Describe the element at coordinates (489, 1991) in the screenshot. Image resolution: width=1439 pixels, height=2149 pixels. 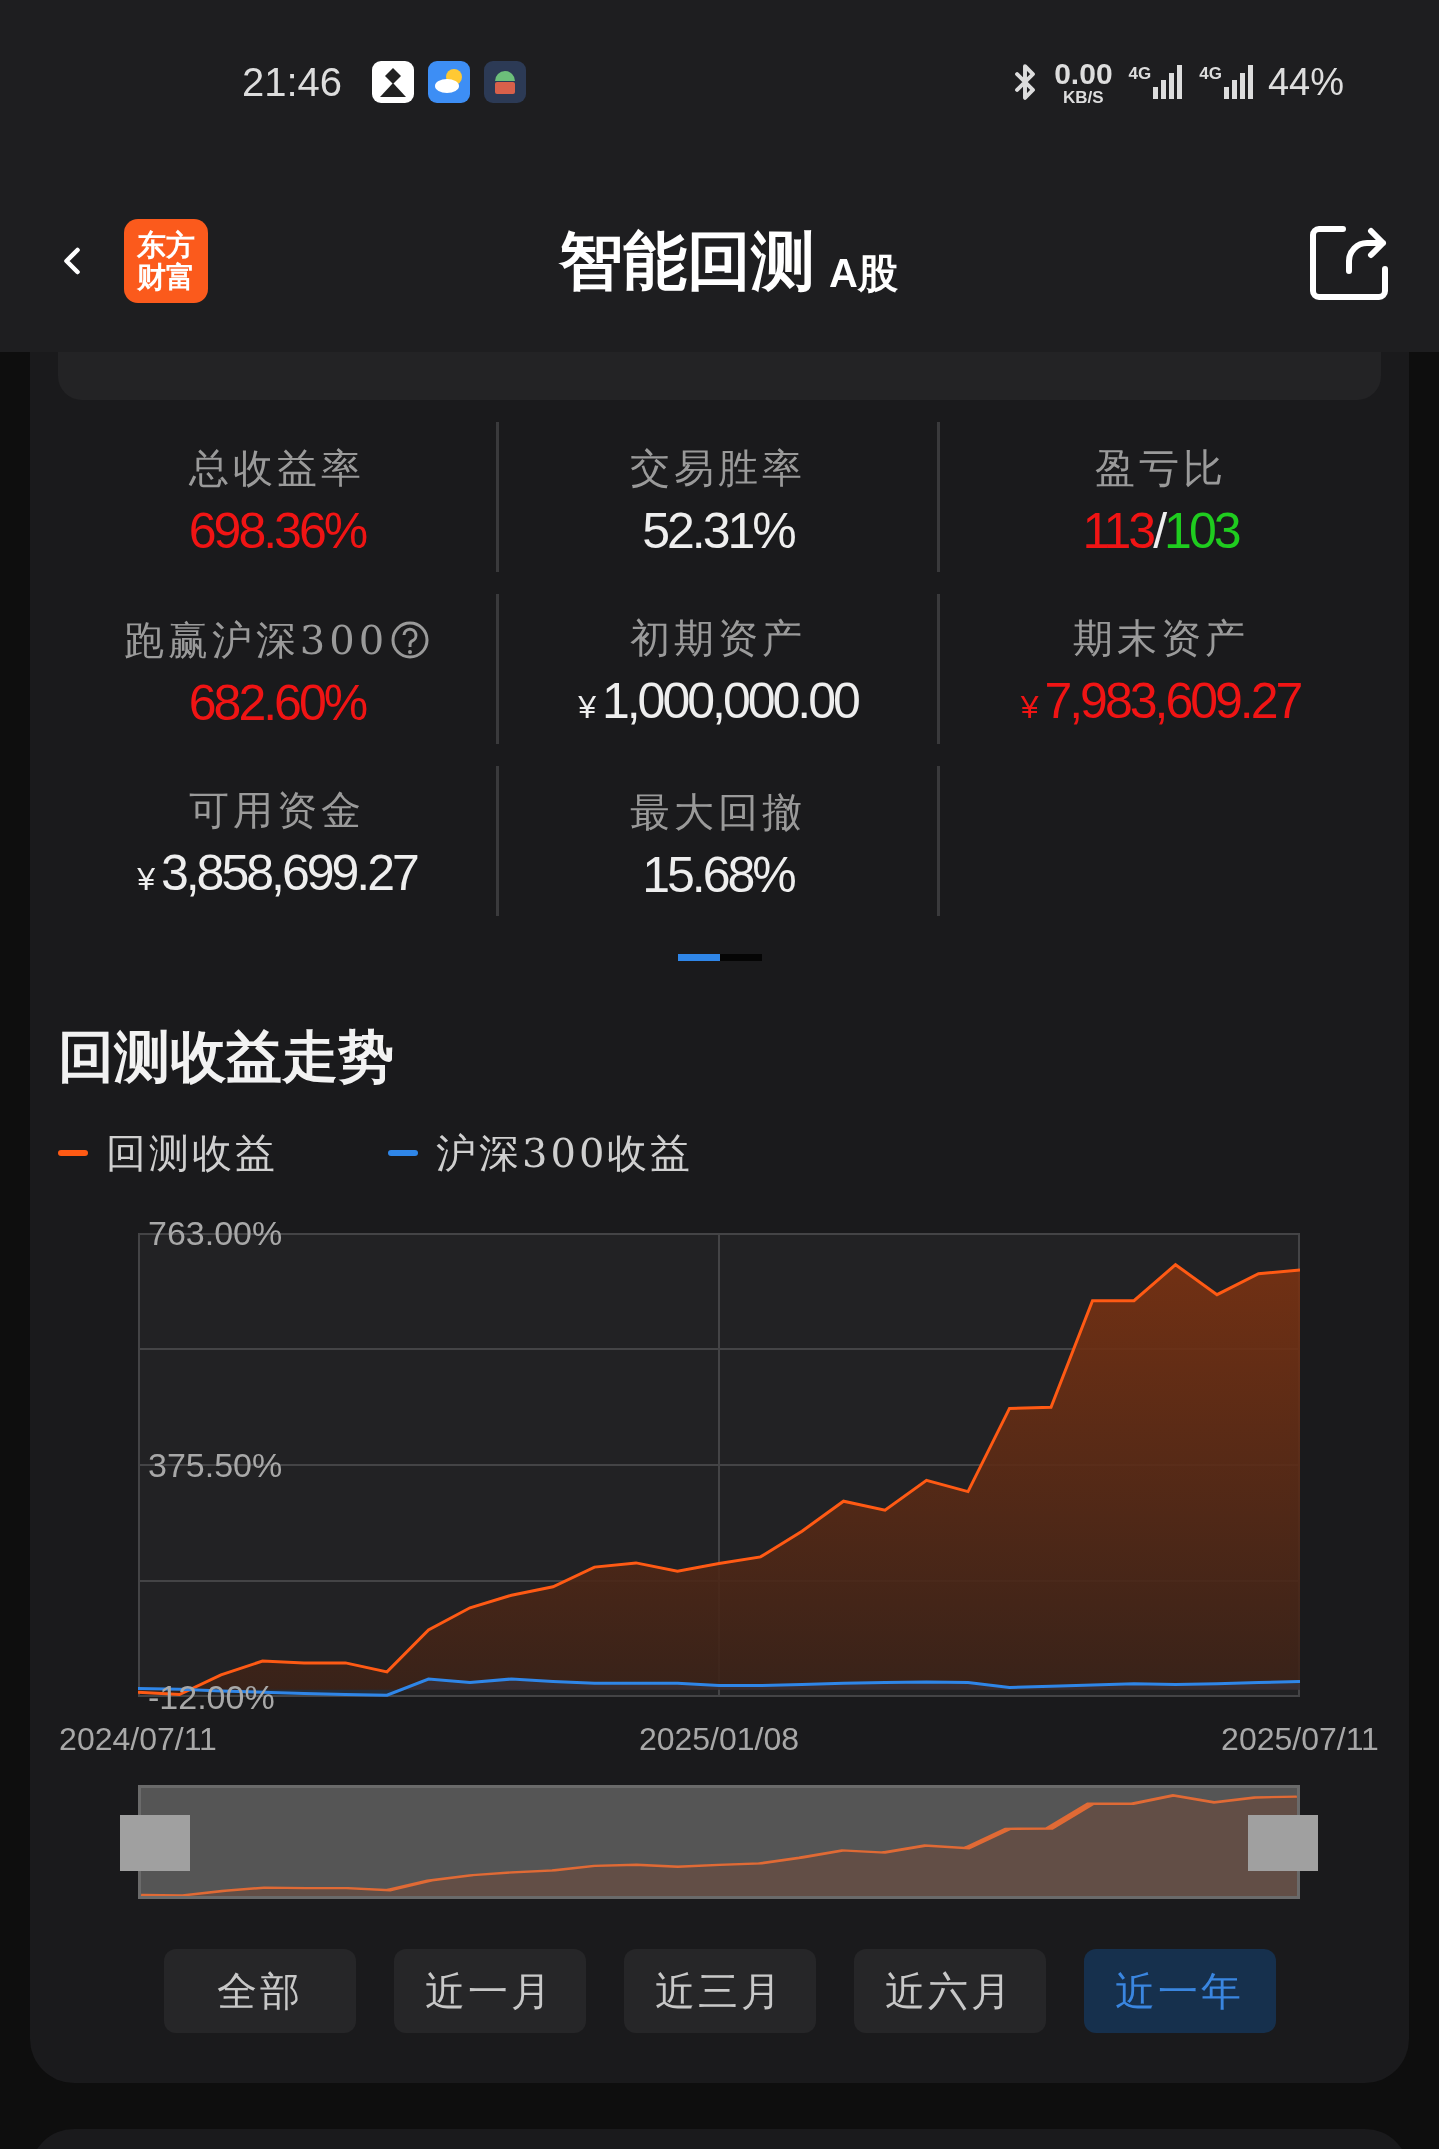
I see `range-tab: 近一月` at that location.